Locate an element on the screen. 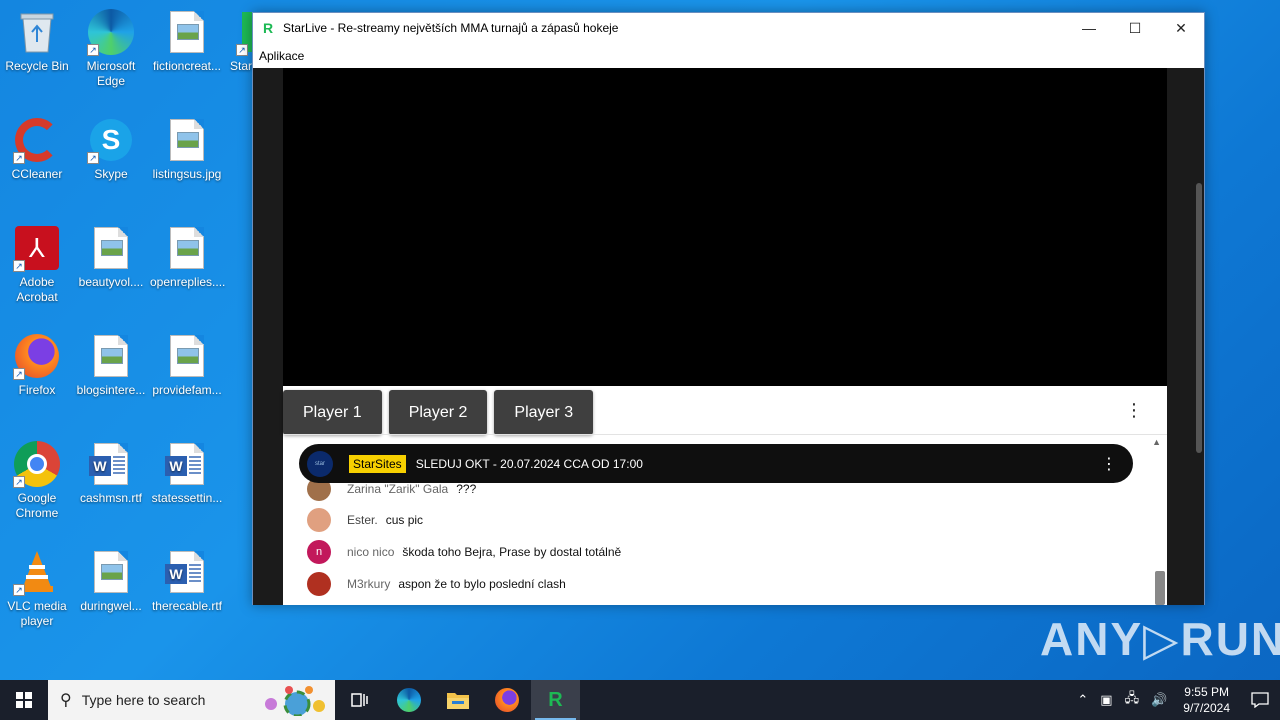 The width and height of the screenshot is (1280, 720). desktop-icon-starlive: ↗ StarL is located at coordinates (236, 41).